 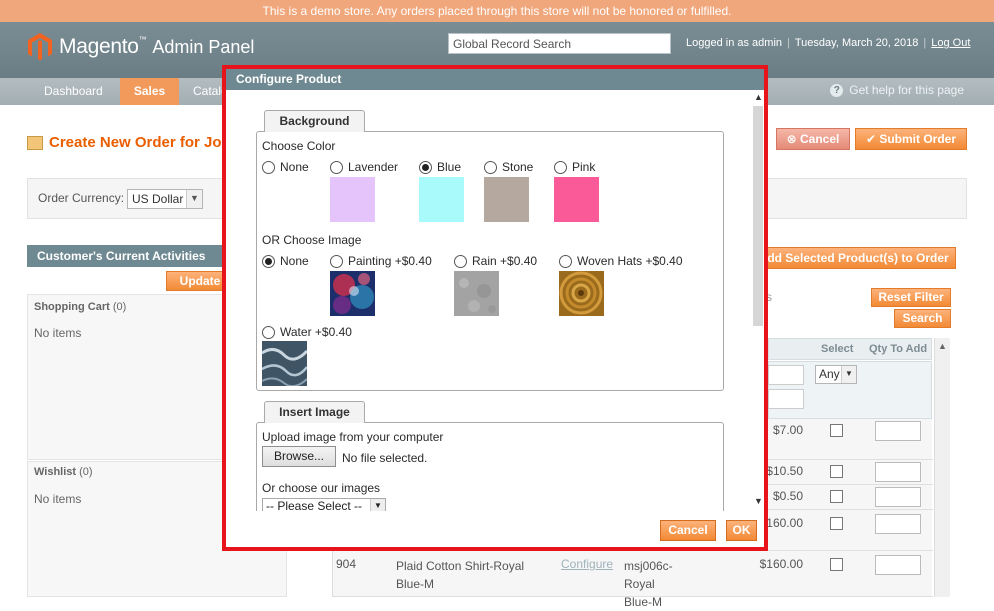 I want to click on grid-search-button: Search, so click(x=922, y=318).